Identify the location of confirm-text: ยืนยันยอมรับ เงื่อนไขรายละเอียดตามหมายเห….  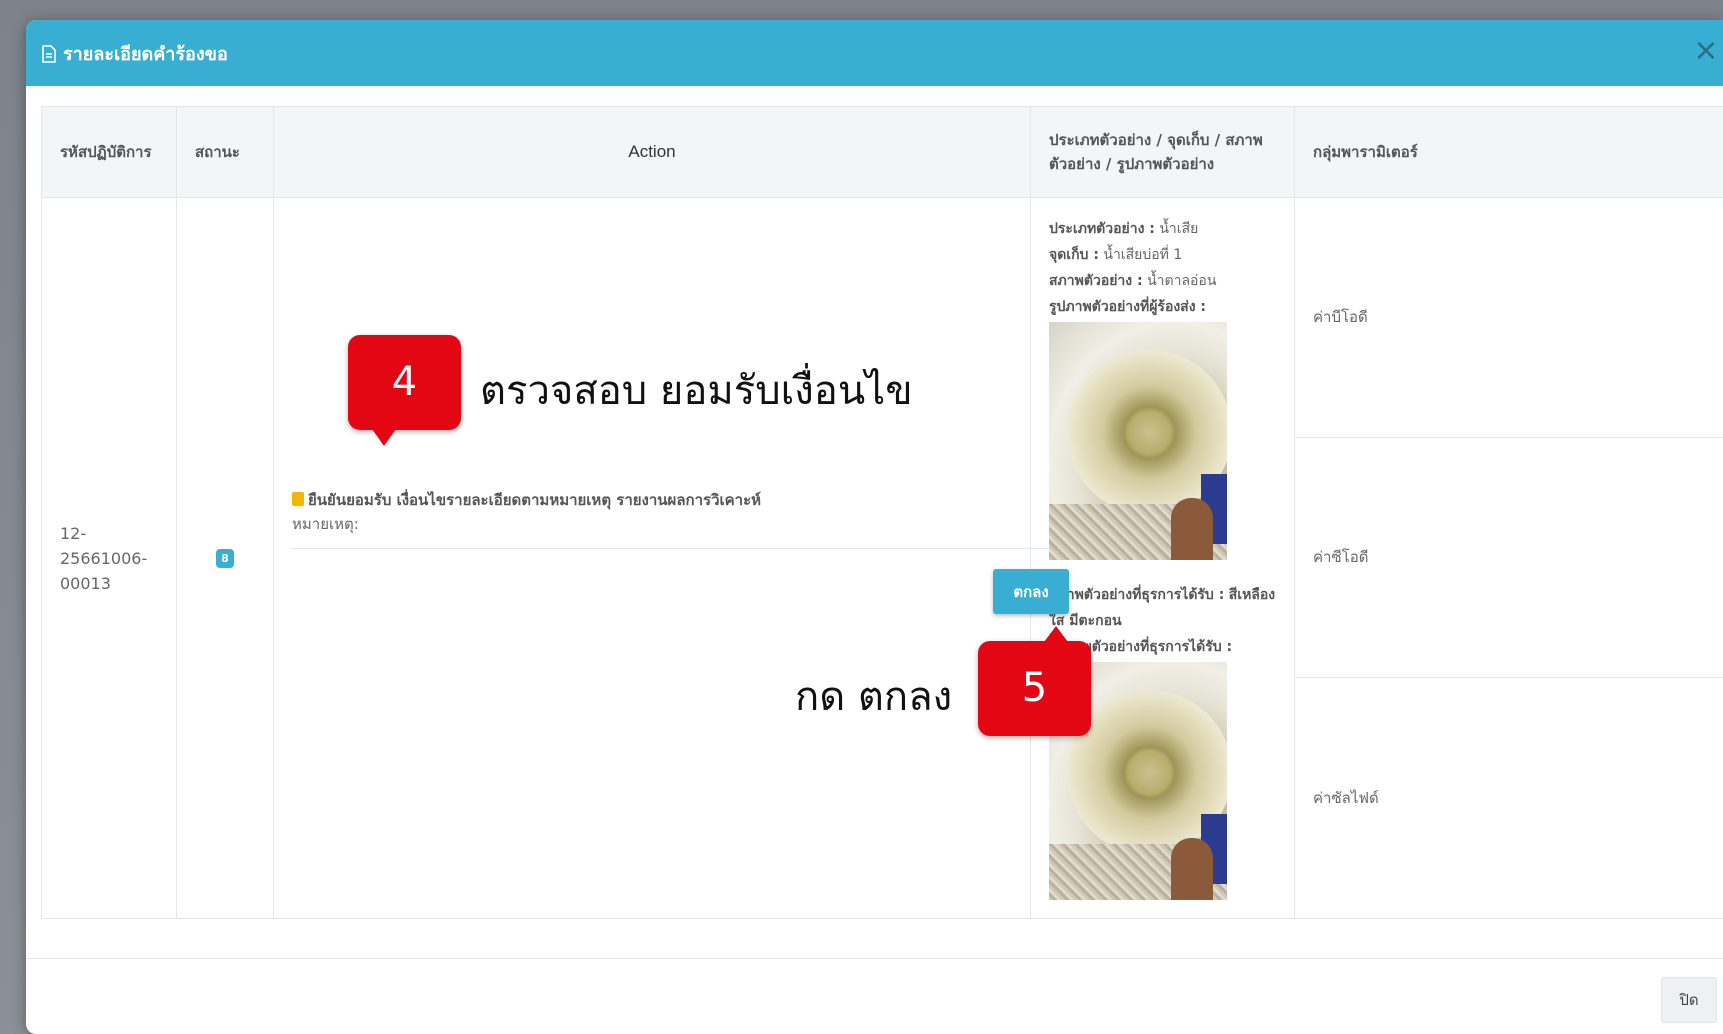
(535, 500).